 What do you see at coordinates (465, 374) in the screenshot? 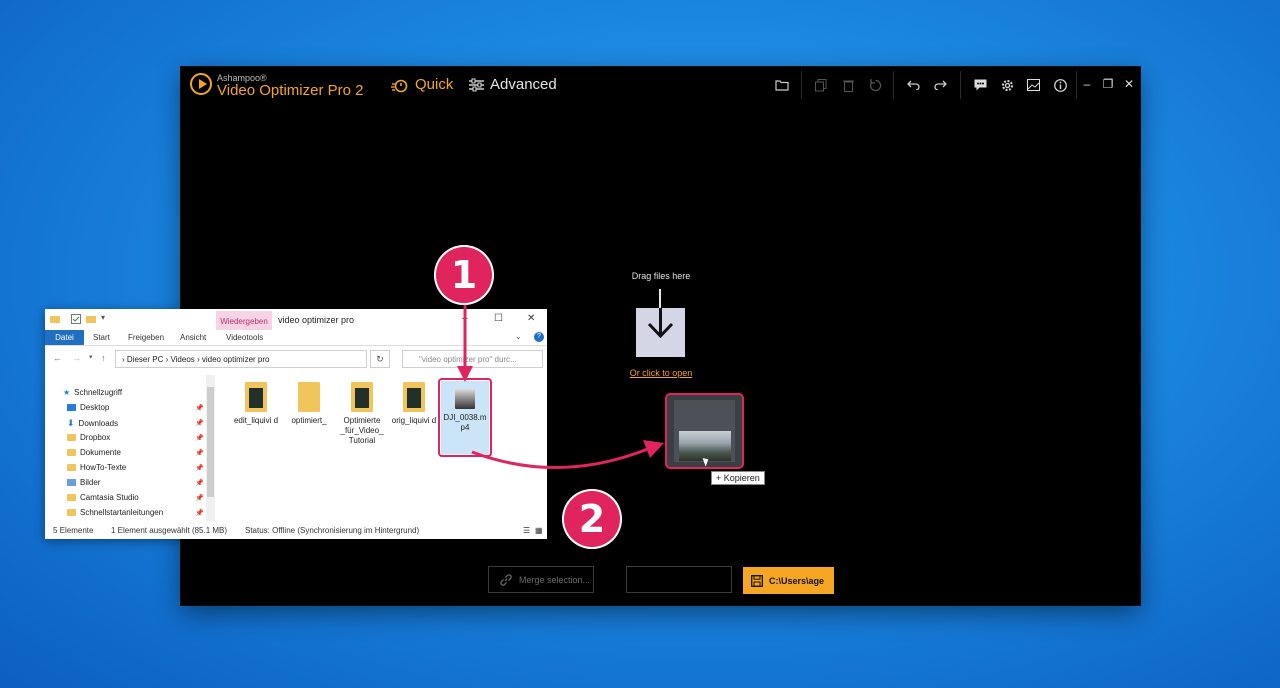
I see `arrow-1-head` at bounding box center [465, 374].